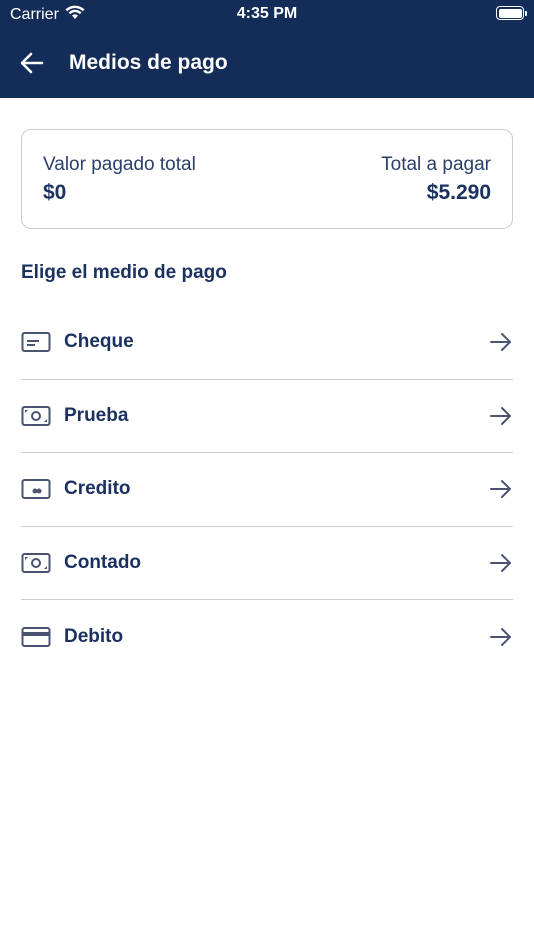 The image size is (534, 950). Describe the element at coordinates (99, 342) in the screenshot. I see `payment-method-label: Cheque` at that location.